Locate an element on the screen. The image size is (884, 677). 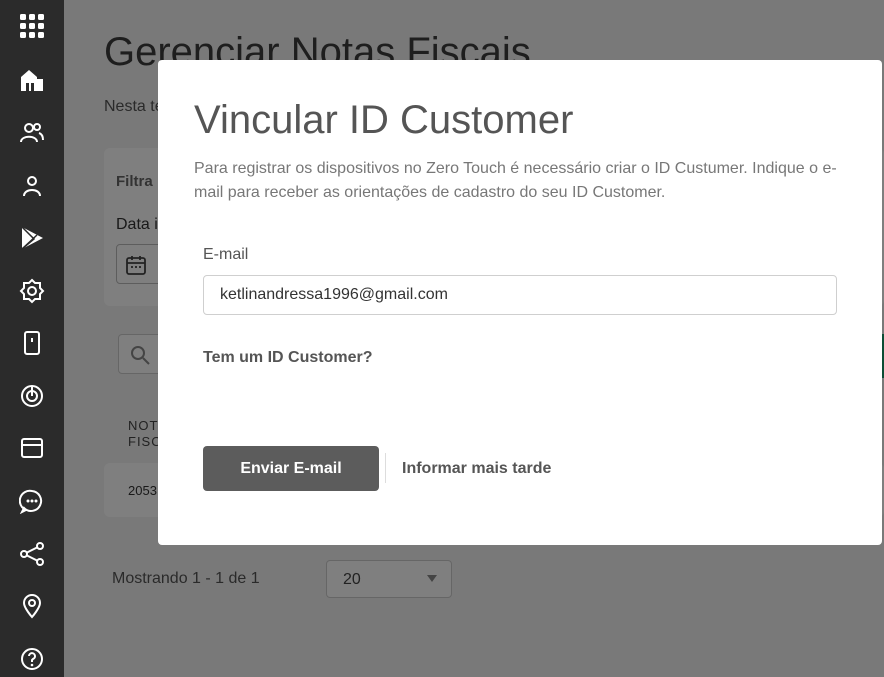
email-field is located at coordinates (520, 295).